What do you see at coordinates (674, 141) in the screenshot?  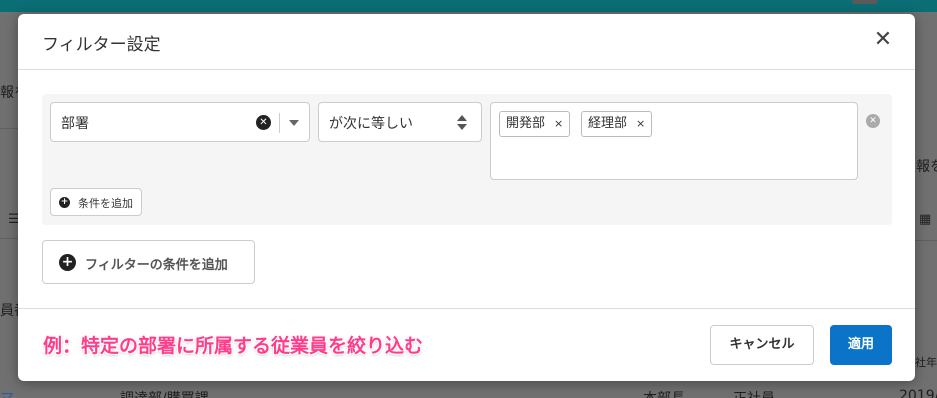 I see `values-multiselect: 開発部 × 経理部 ×` at bounding box center [674, 141].